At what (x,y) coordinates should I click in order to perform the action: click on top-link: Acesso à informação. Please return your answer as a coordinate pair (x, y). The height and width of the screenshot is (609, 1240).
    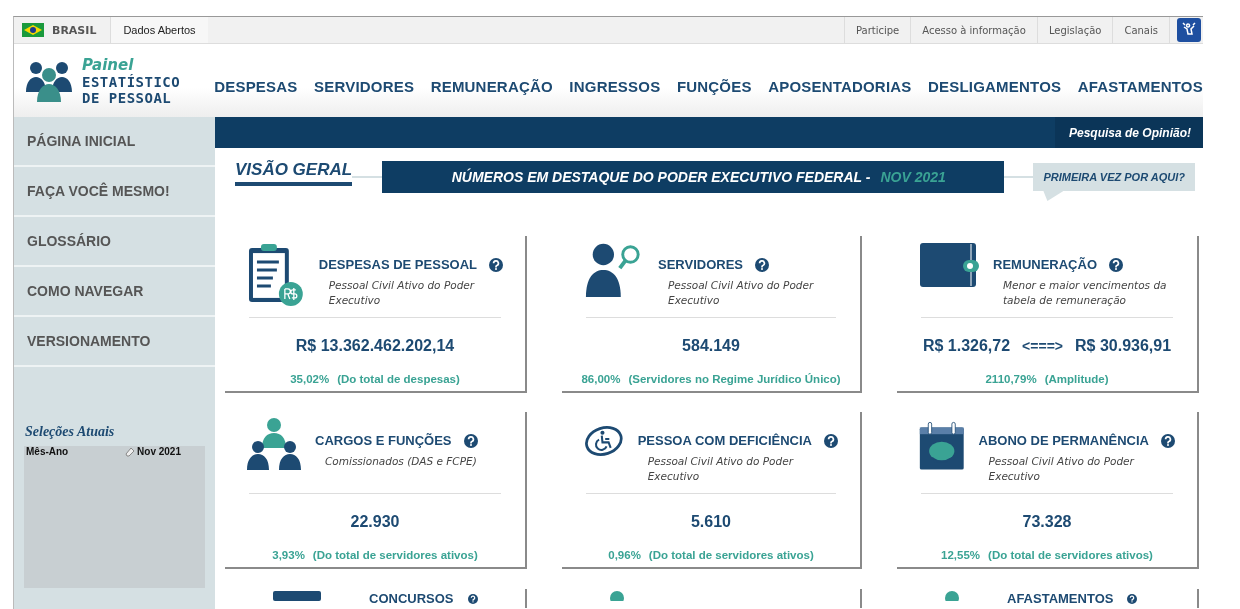
    Looking at the image, I should click on (973, 30).